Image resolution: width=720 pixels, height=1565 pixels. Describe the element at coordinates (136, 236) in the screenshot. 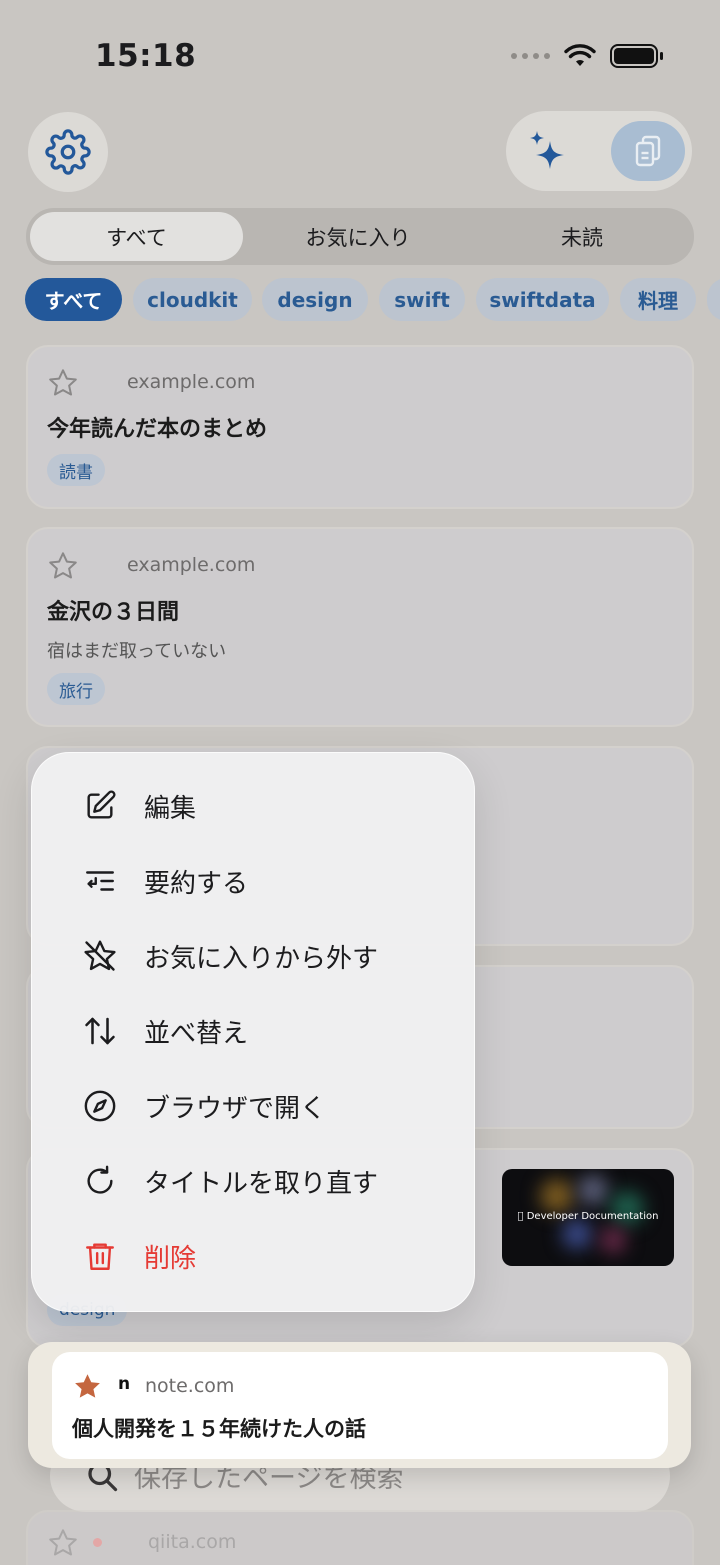

I see `segment-all: すべて` at that location.